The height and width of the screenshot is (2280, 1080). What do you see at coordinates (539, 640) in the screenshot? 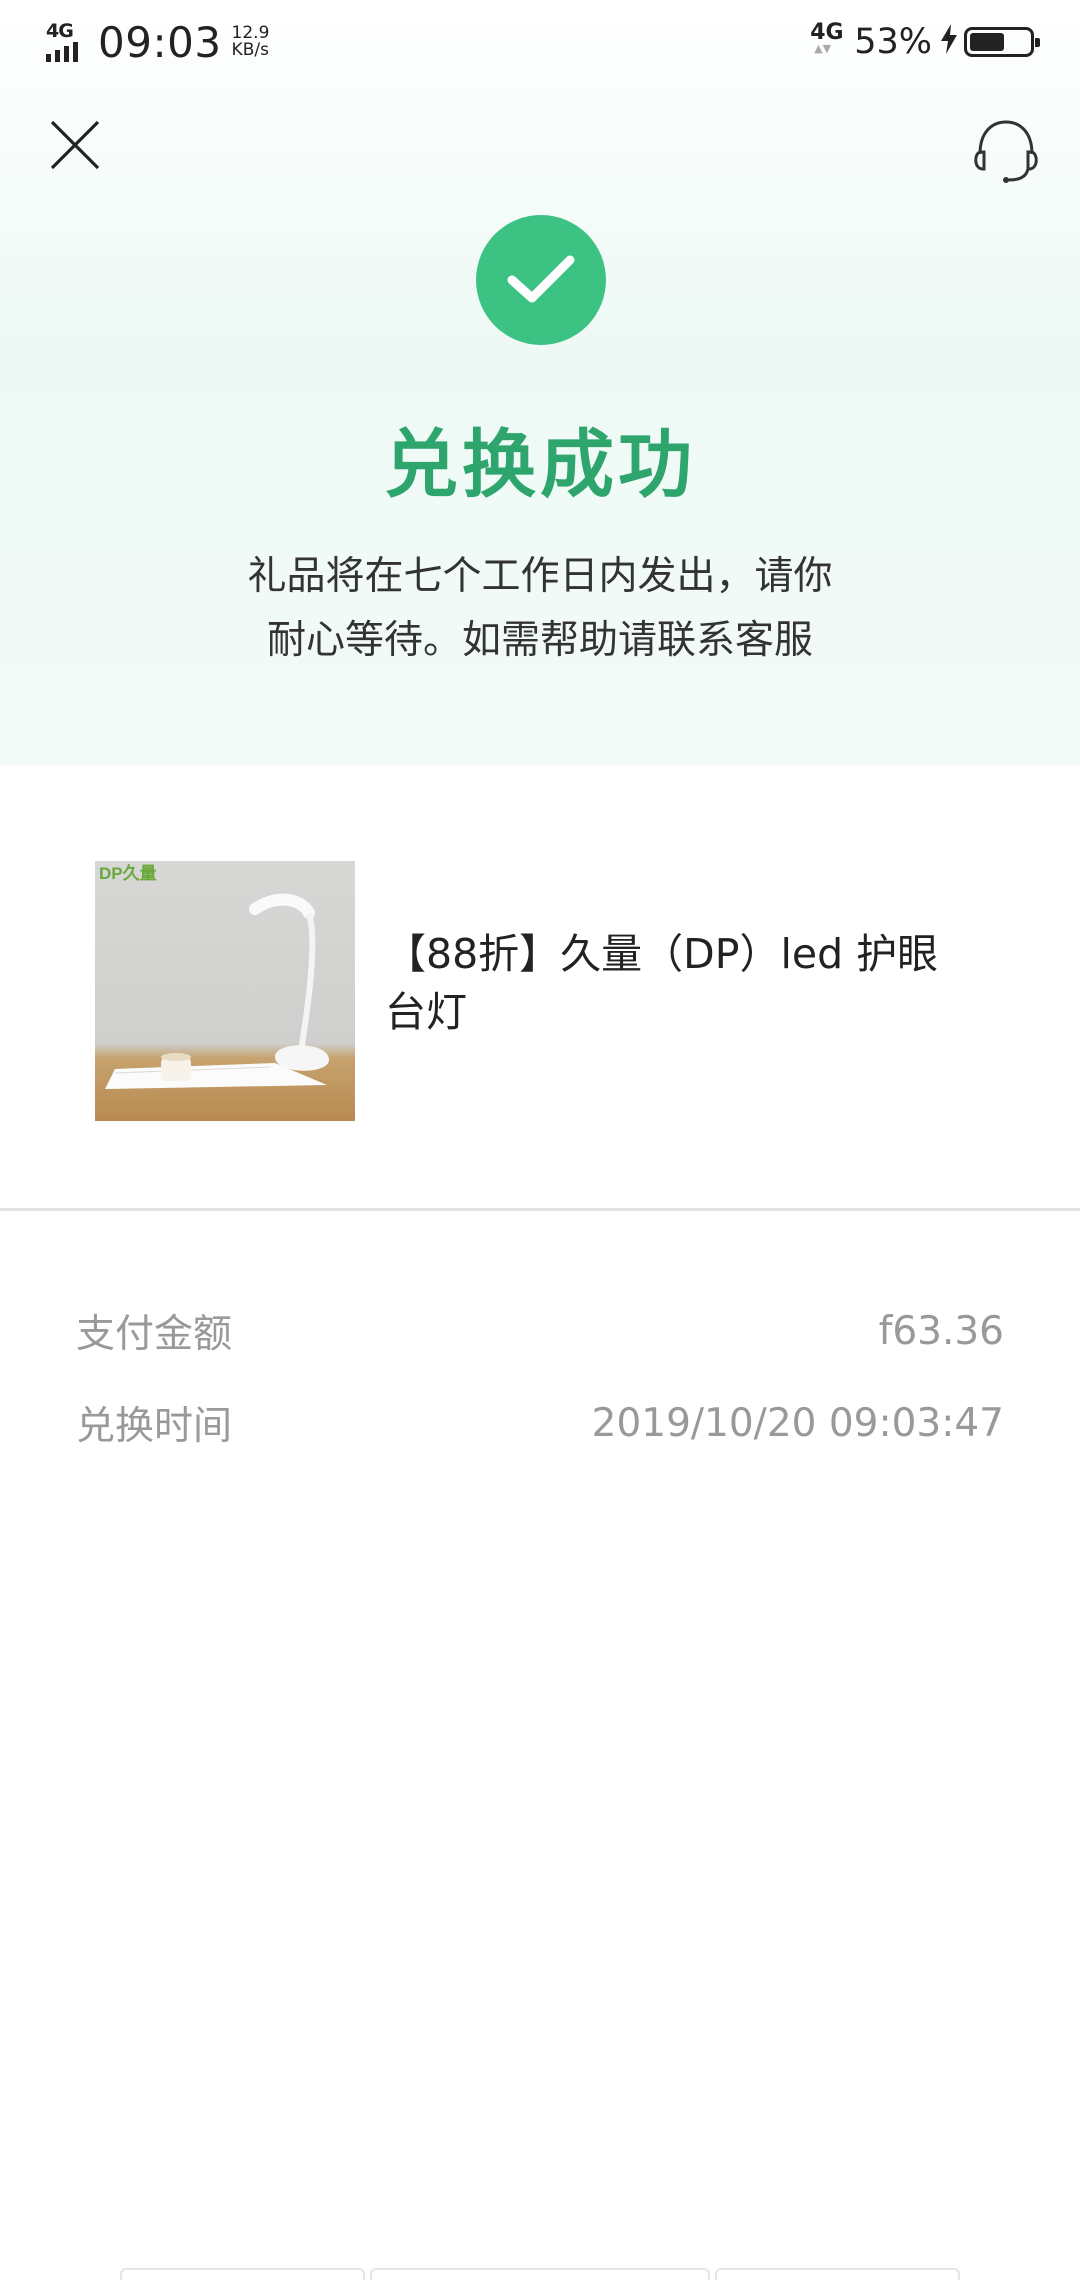
I see `description-line-2: 耐心等待。如需帮助请联系客服` at bounding box center [539, 640].